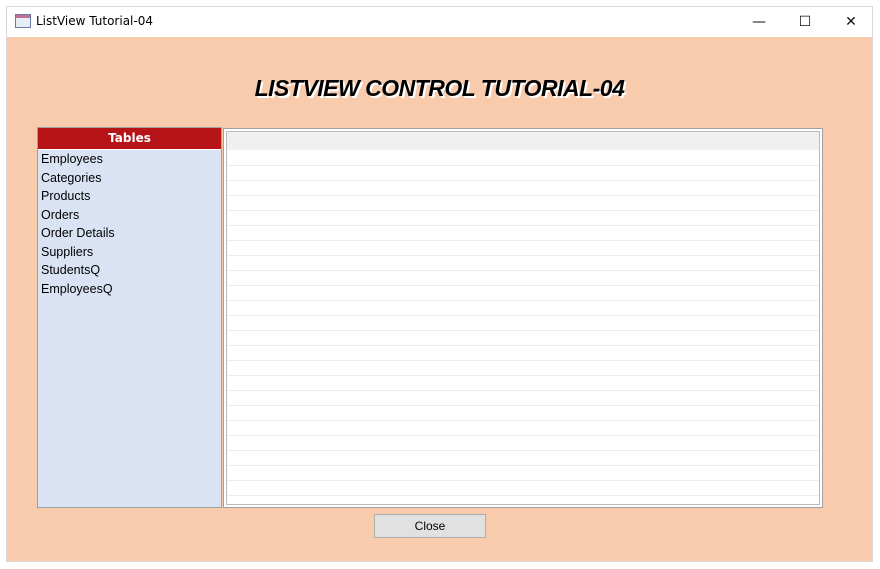  What do you see at coordinates (129, 270) in the screenshot?
I see `list-item: StudentsQ` at bounding box center [129, 270].